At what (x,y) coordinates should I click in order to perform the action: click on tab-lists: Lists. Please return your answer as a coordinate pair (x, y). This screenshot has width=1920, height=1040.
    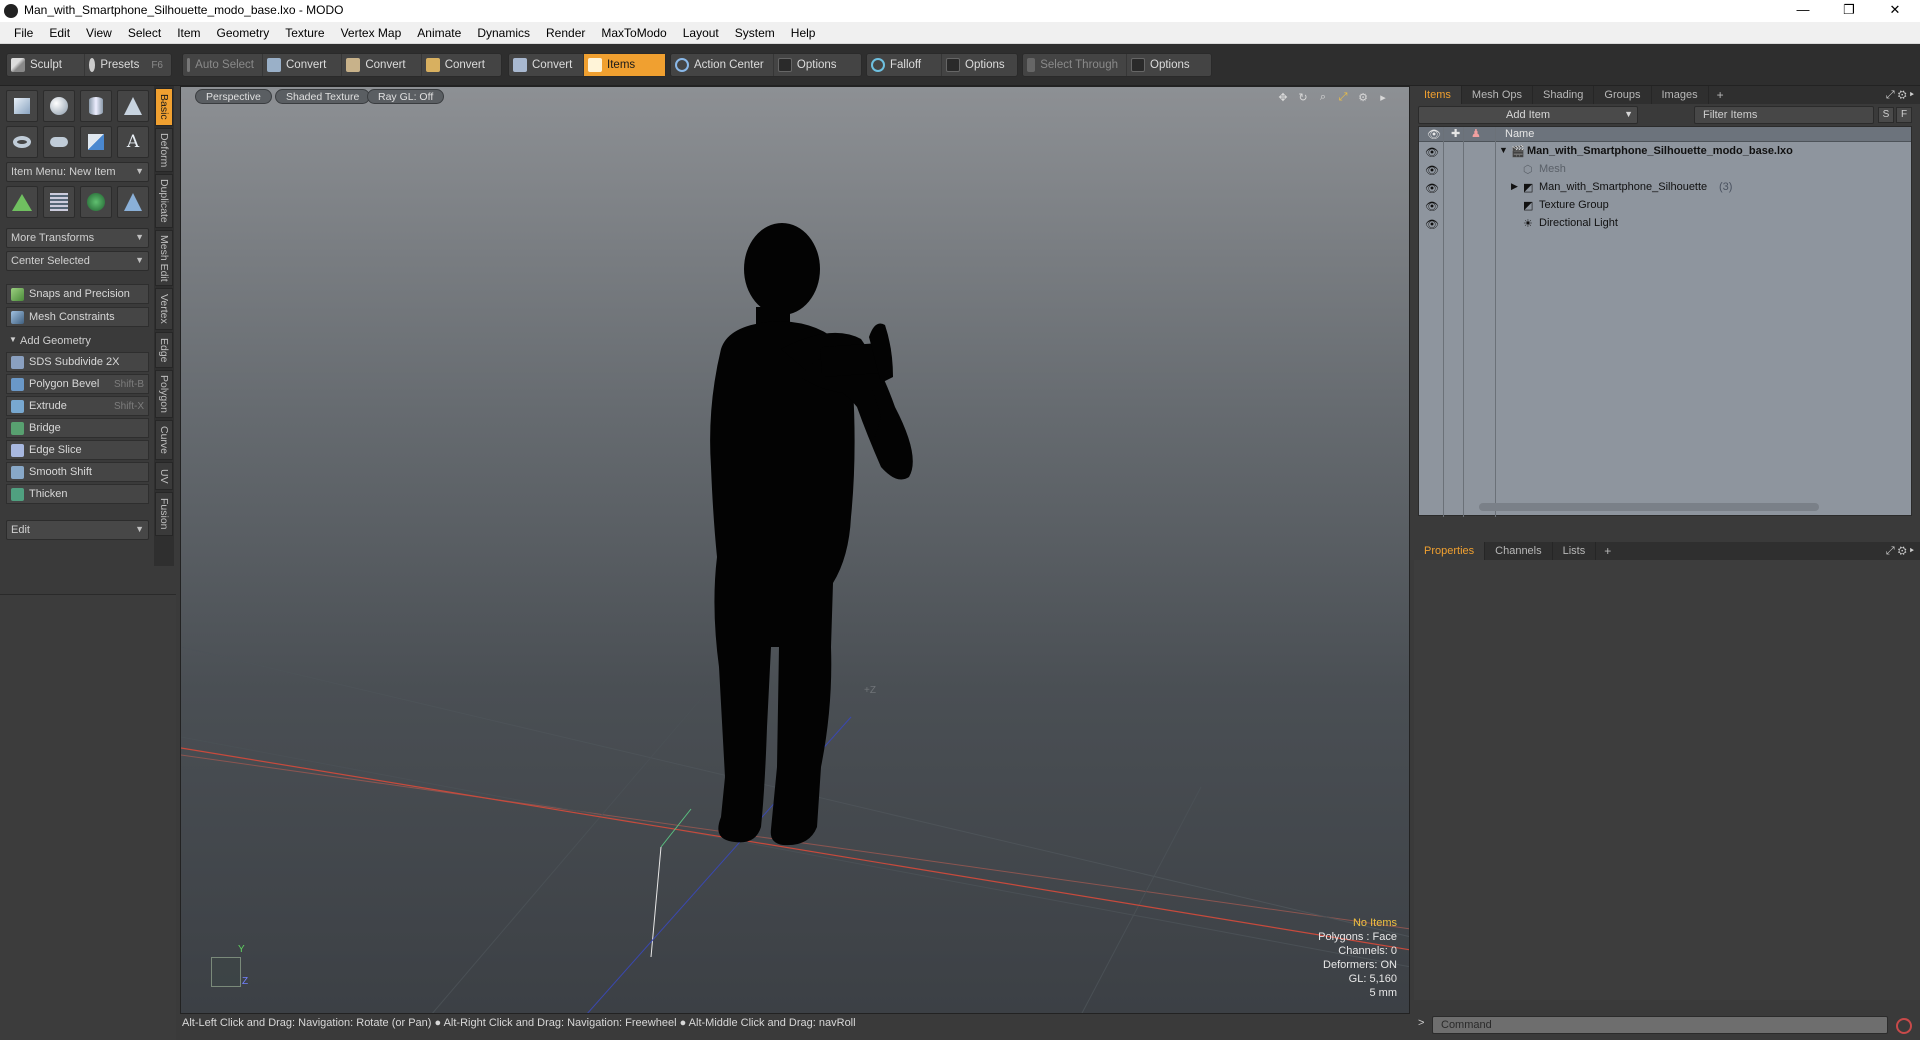
    Looking at the image, I should click on (1575, 551).